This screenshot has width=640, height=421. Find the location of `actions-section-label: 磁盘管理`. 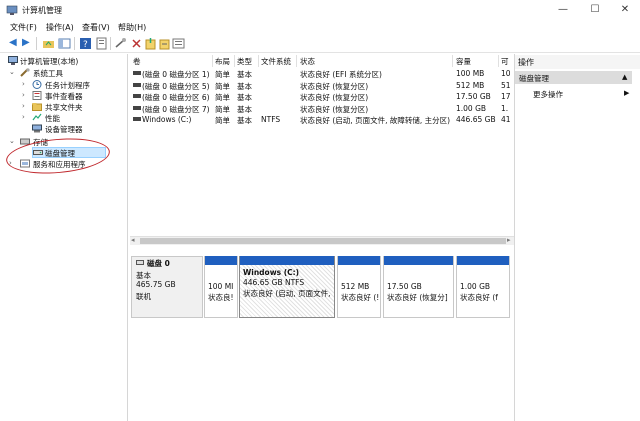

actions-section-label: 磁盘管理 is located at coordinates (534, 78).